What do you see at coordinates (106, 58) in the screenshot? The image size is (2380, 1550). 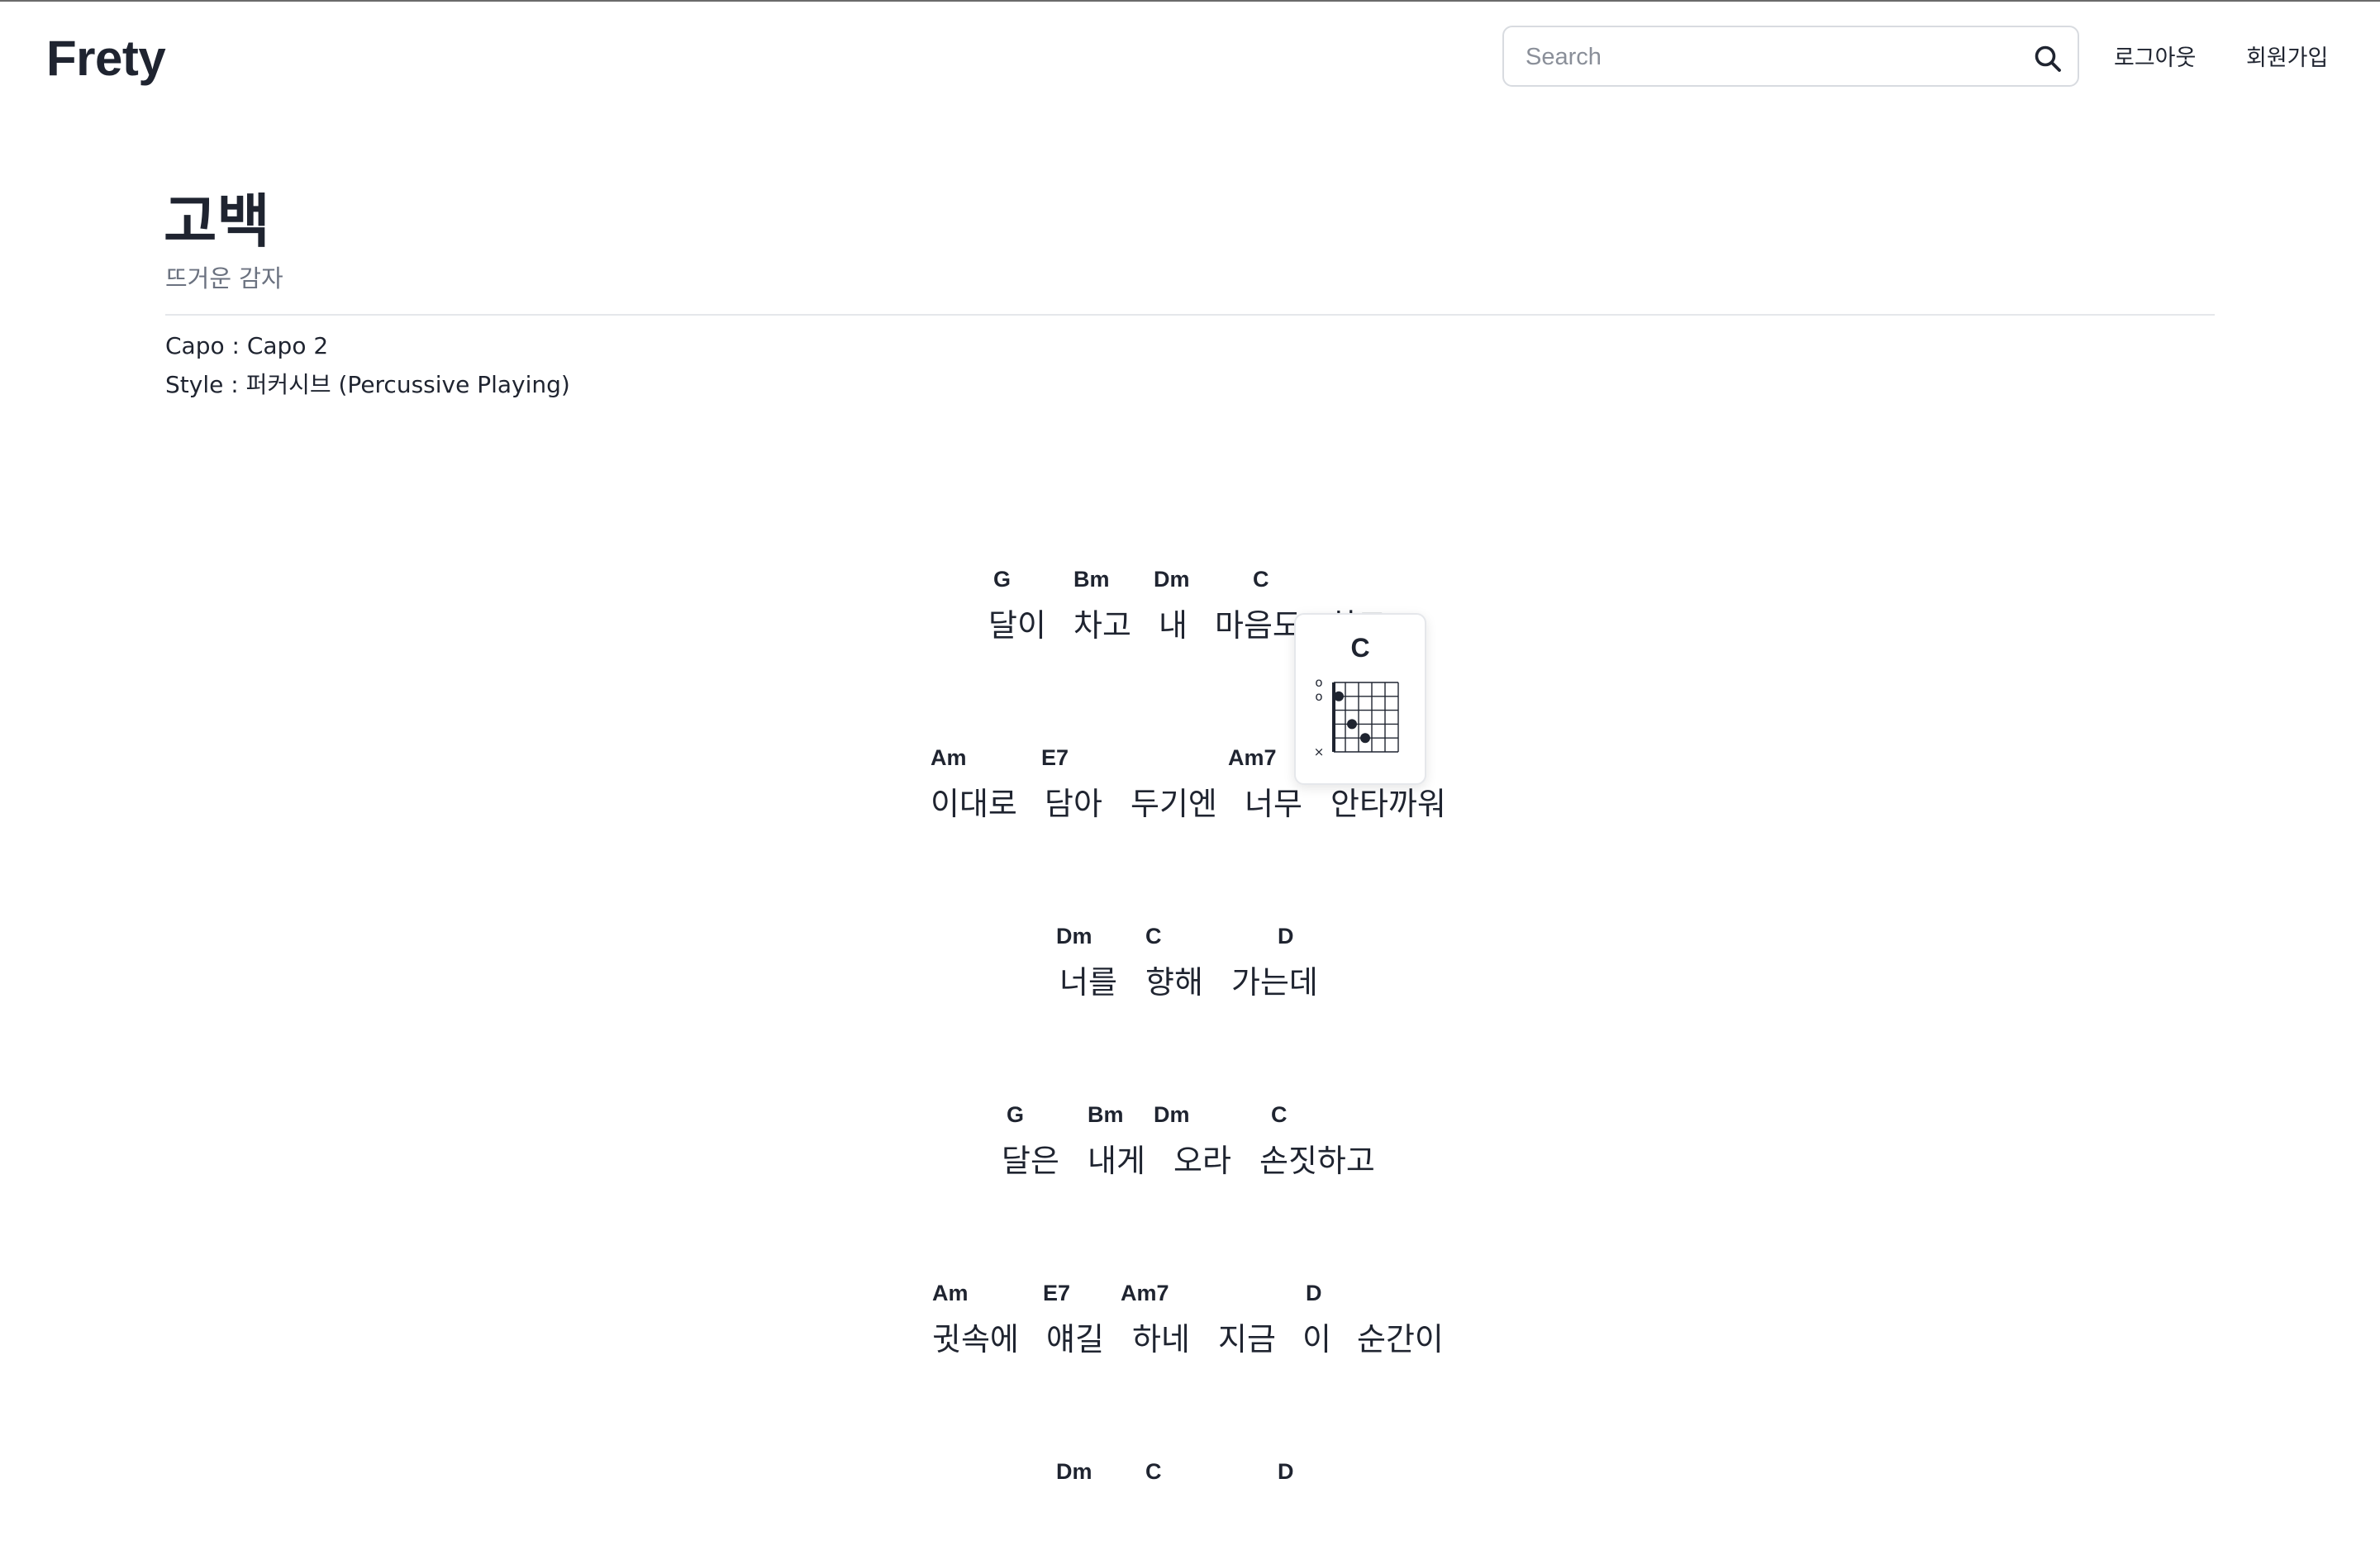 I see `site-logo: Frety` at bounding box center [106, 58].